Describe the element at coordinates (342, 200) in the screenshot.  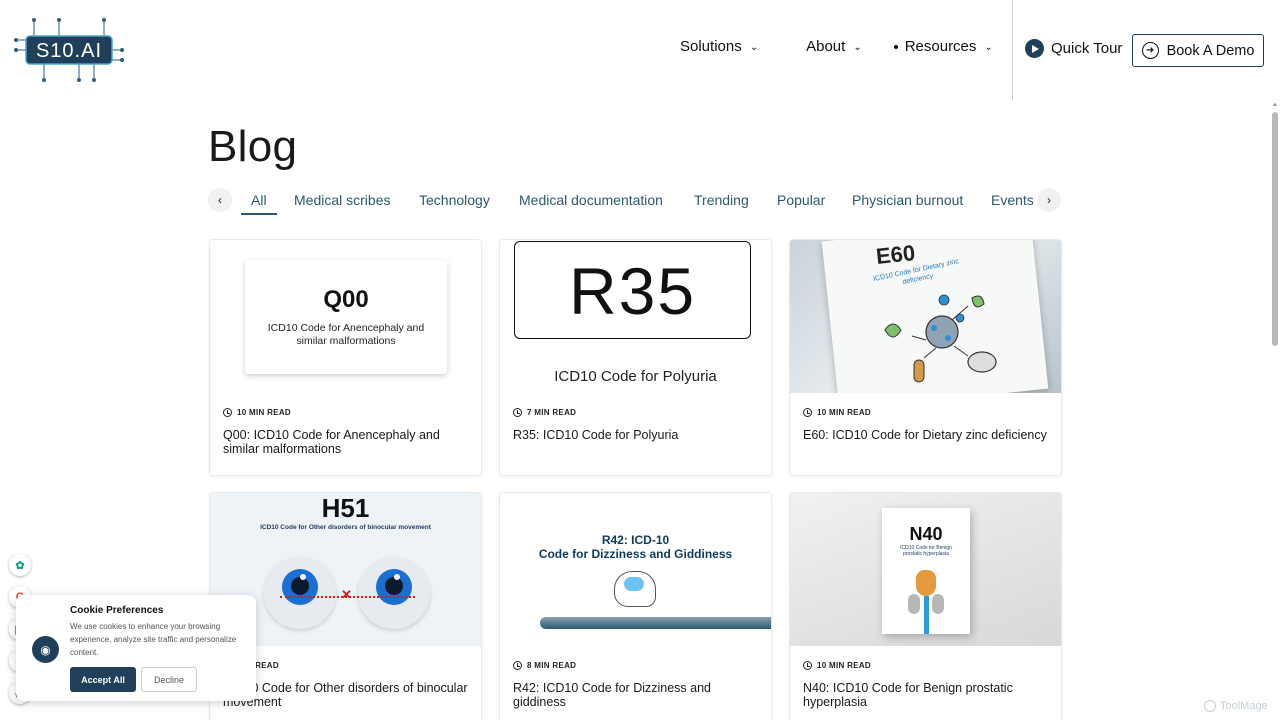
I see `tab-medical-scribes: Medical scribes` at that location.